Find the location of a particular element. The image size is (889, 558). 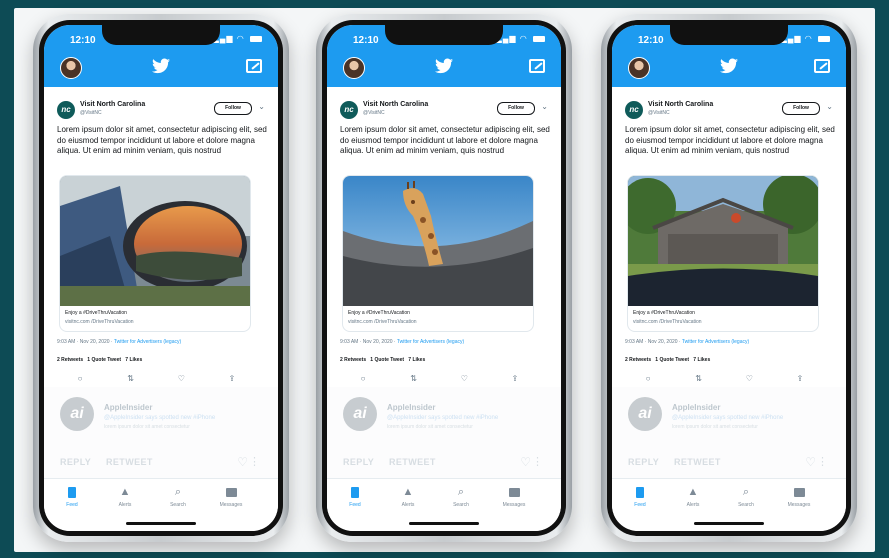

giraffe-sunroof-image is located at coordinates (438, 241).